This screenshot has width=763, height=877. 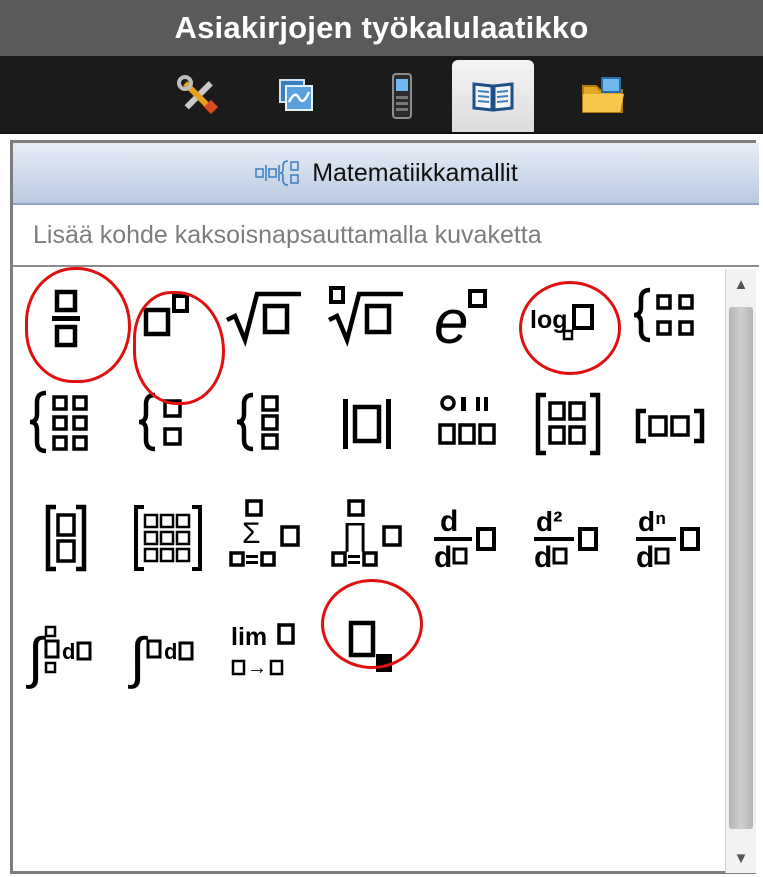 What do you see at coordinates (266, 653) in the screenshot?
I see `template-limit: lim →` at bounding box center [266, 653].